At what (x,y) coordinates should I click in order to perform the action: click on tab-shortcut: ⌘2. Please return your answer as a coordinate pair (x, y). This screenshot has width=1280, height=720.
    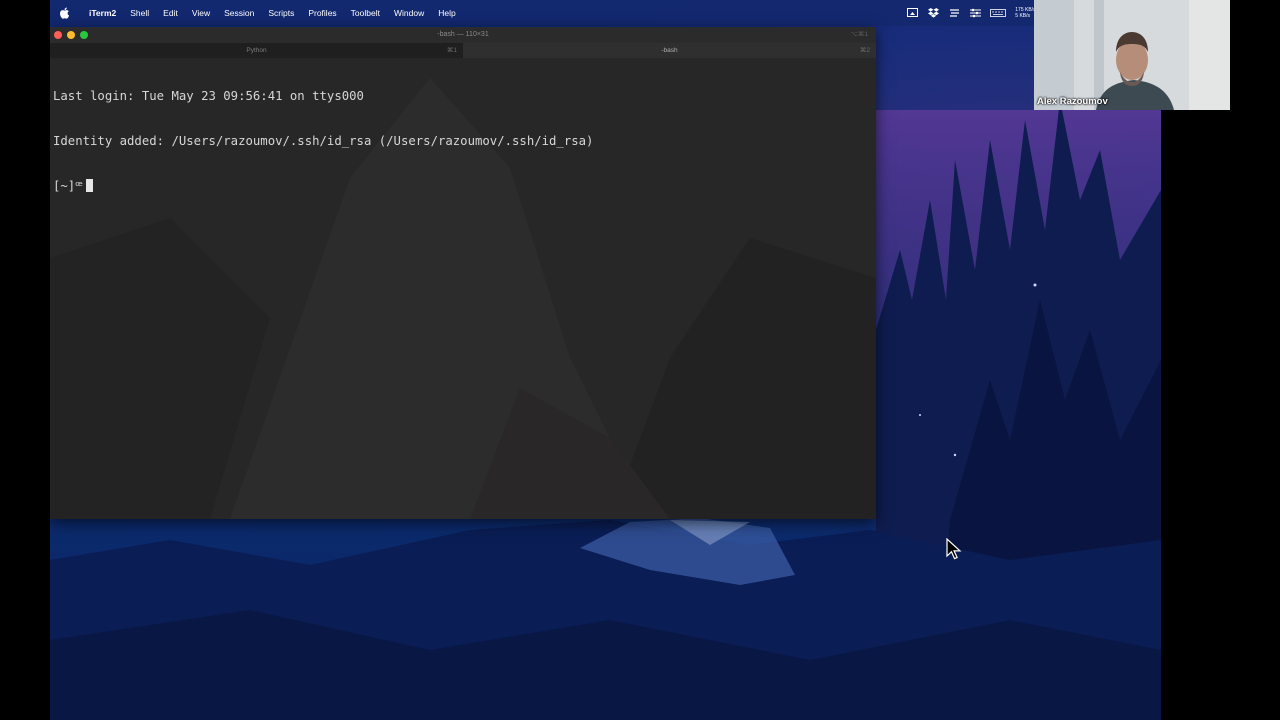
    Looking at the image, I should click on (864, 50).